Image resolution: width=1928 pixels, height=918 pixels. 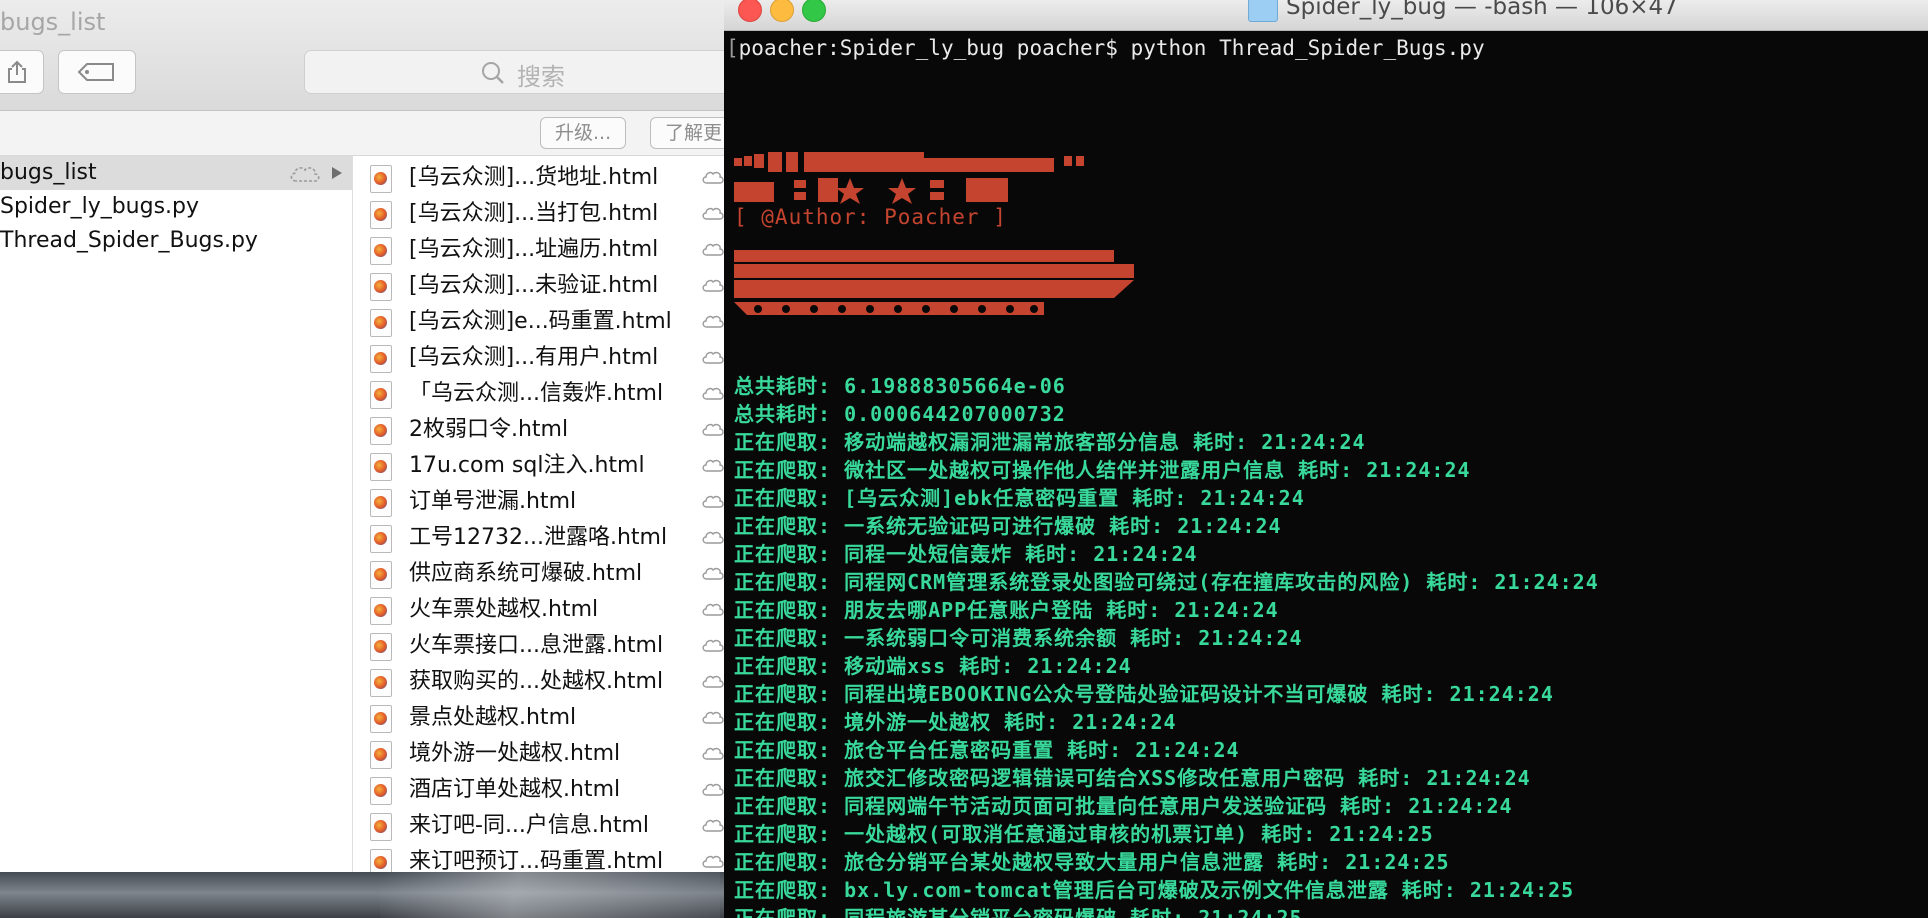 I want to click on file-name: 火车票接口...息泄露.html, so click(x=536, y=645).